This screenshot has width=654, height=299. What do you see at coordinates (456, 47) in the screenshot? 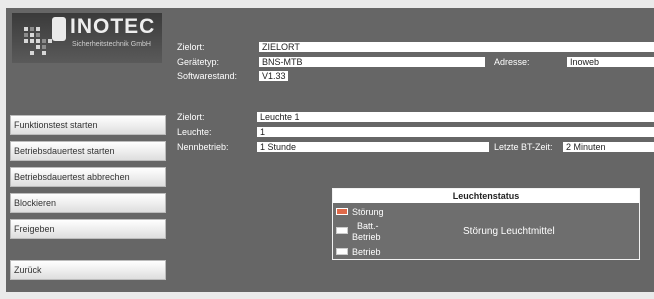
I see `device-zielort-field: ZIELORT` at bounding box center [456, 47].